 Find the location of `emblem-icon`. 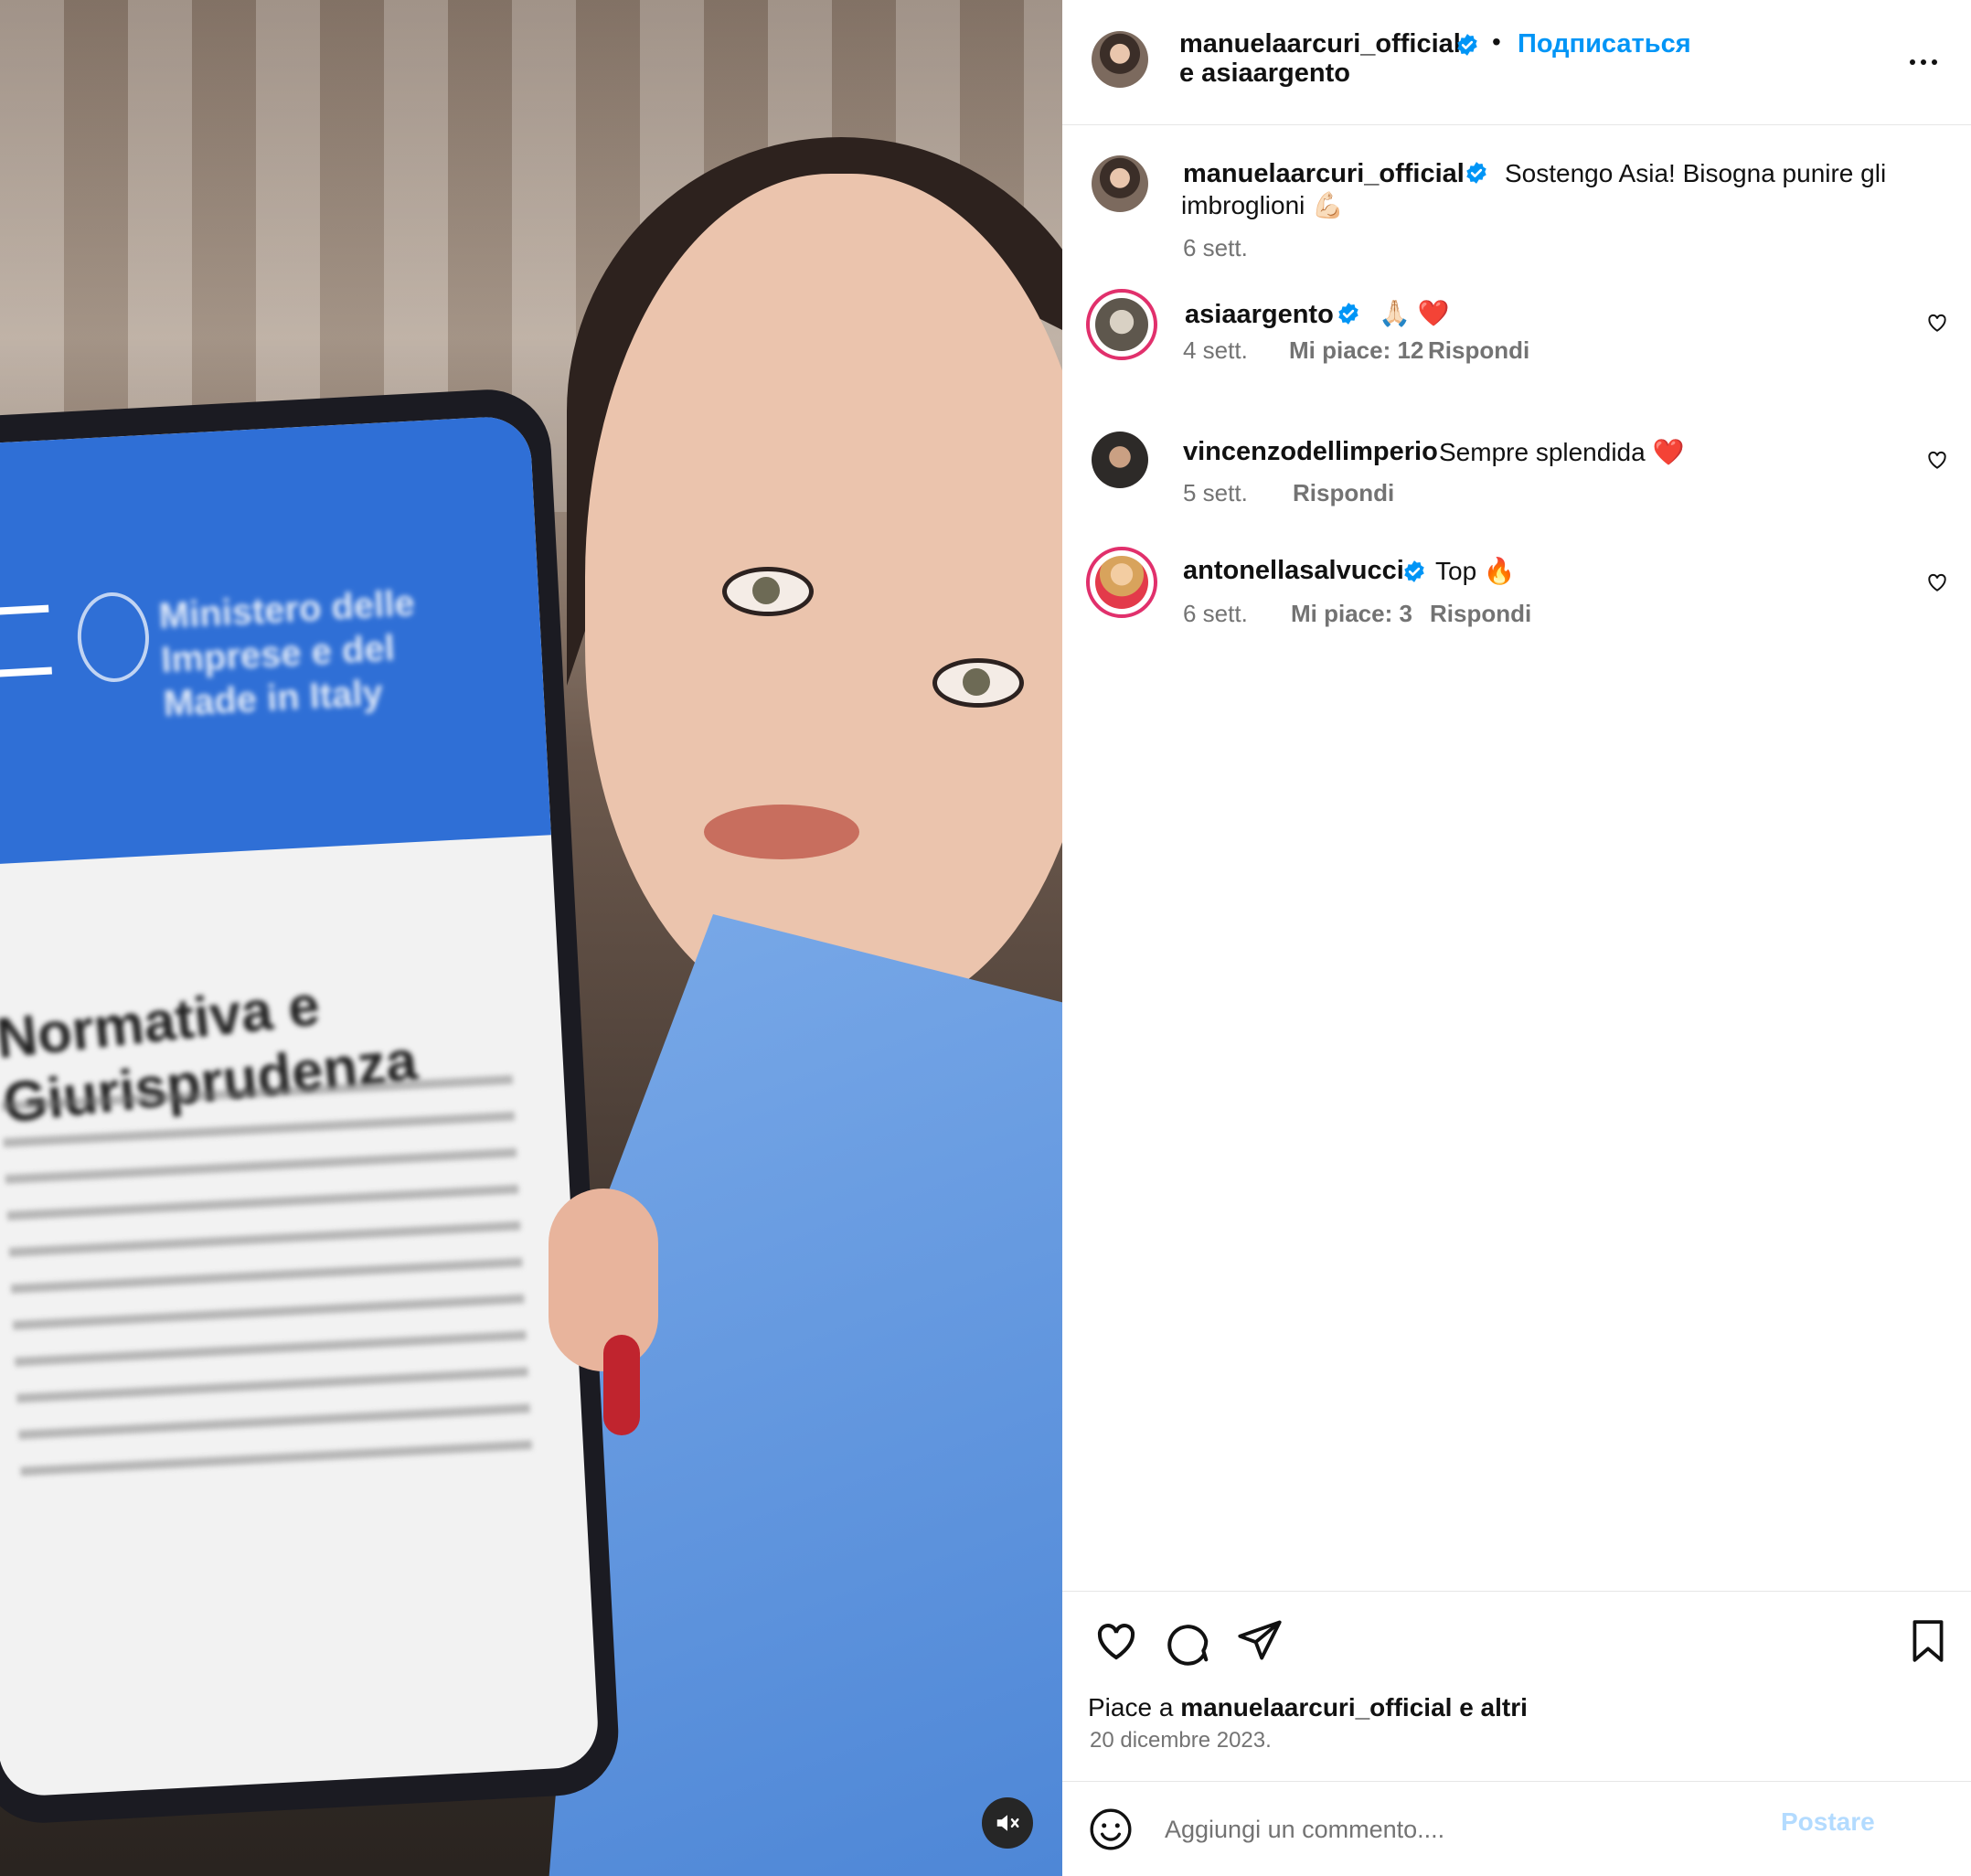

emblem-icon is located at coordinates (113, 637).